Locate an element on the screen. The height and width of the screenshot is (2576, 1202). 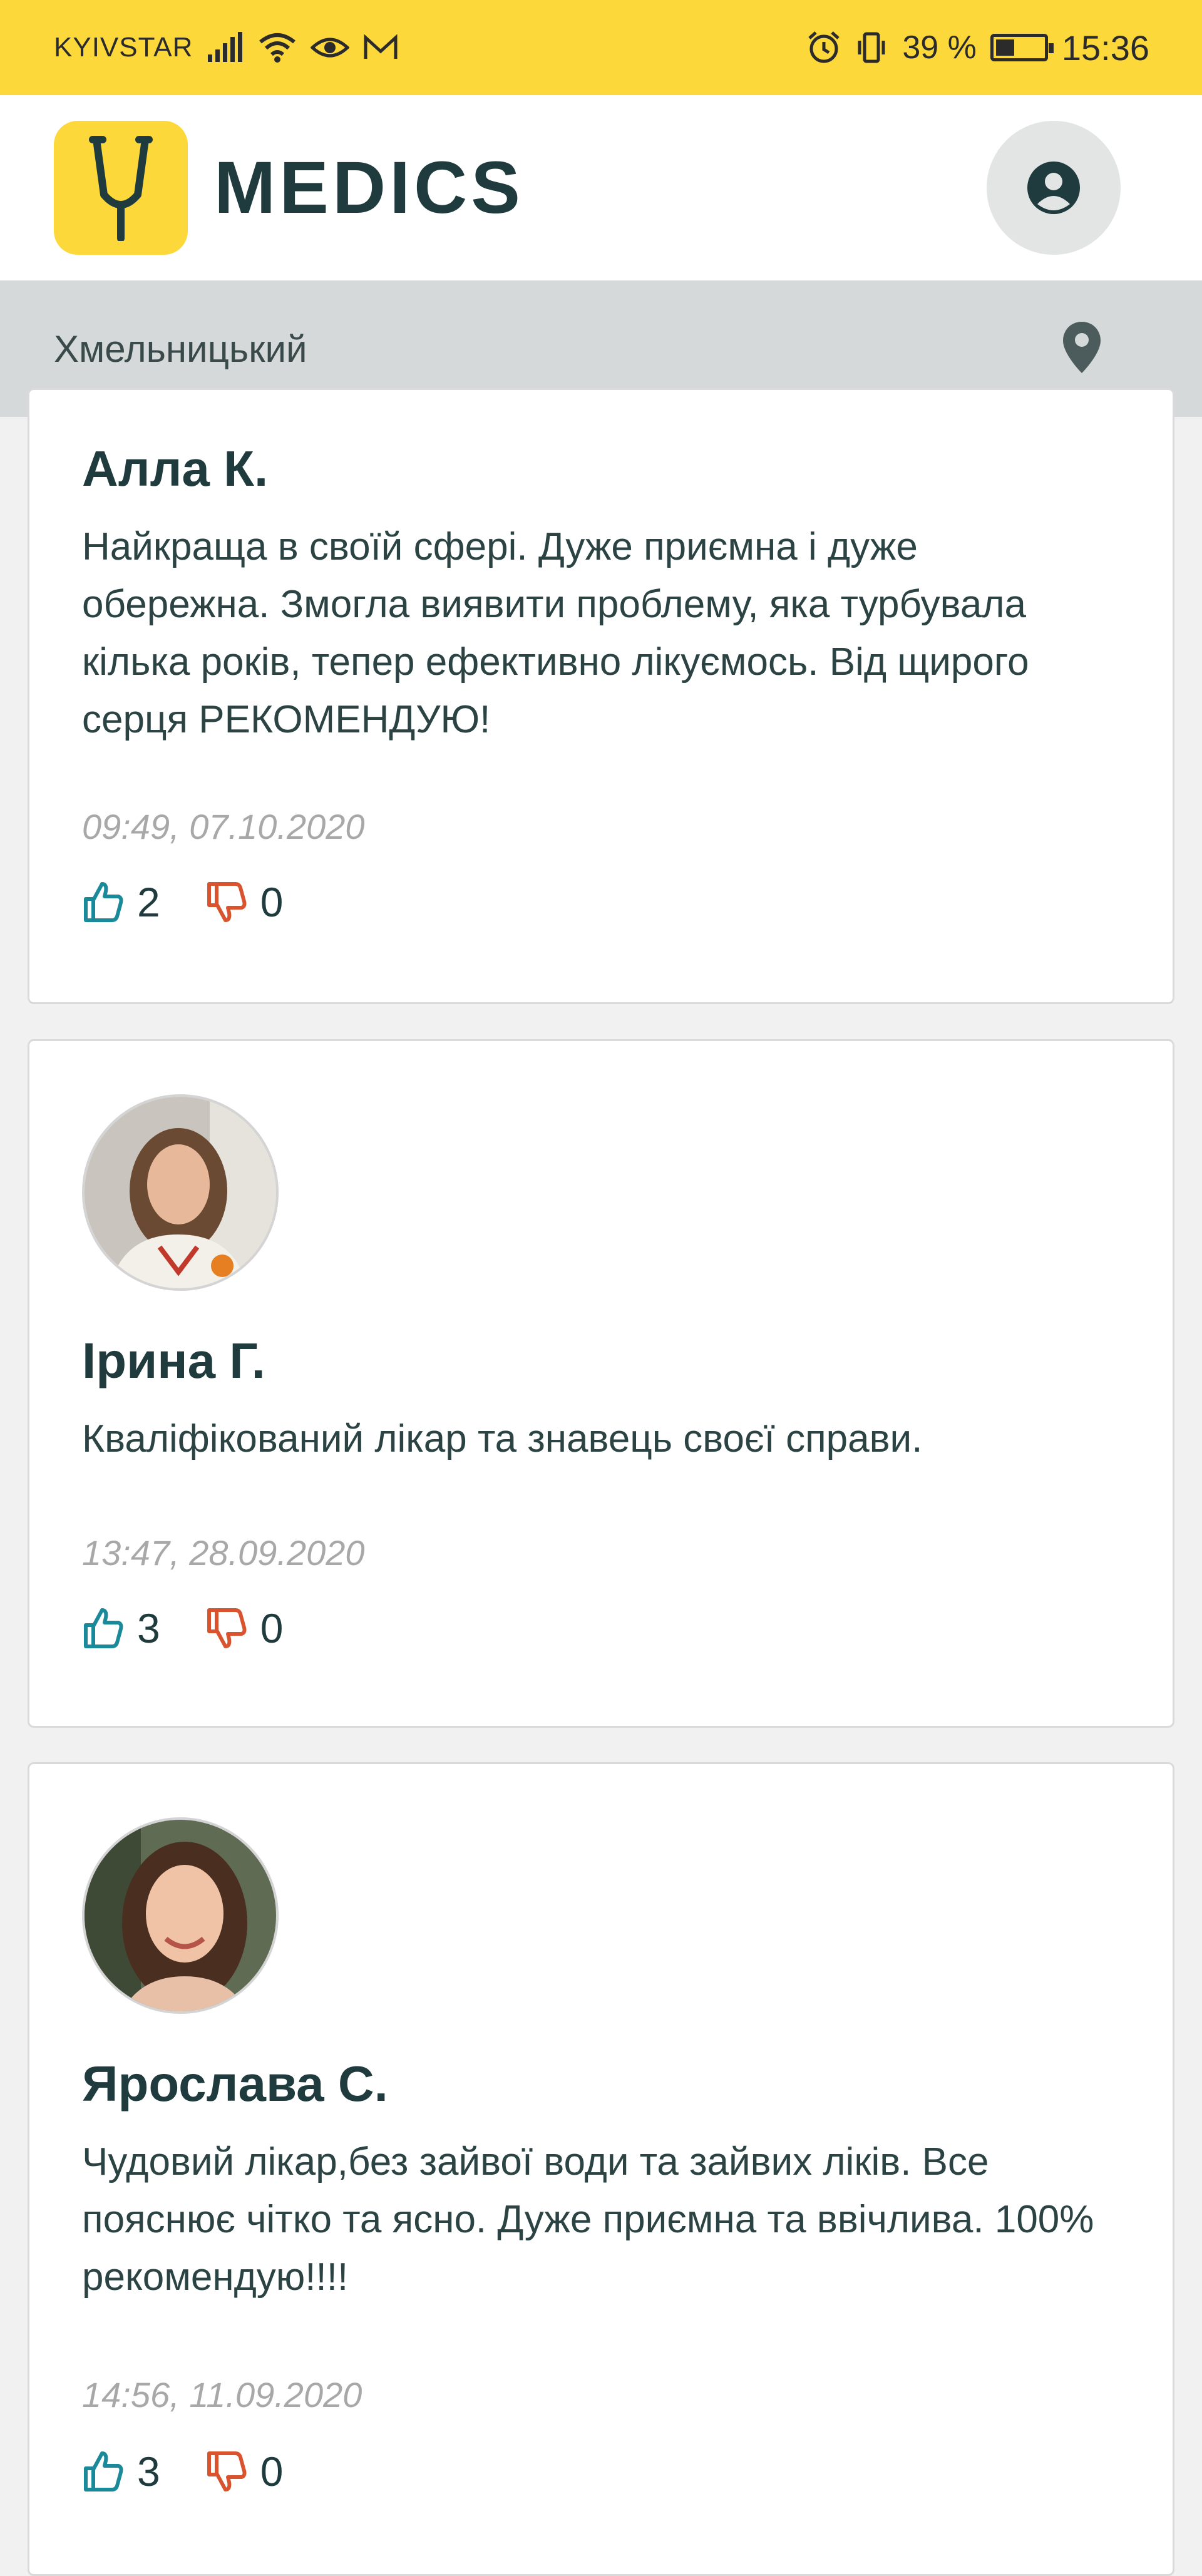
signal-icon is located at coordinates (225, 47).